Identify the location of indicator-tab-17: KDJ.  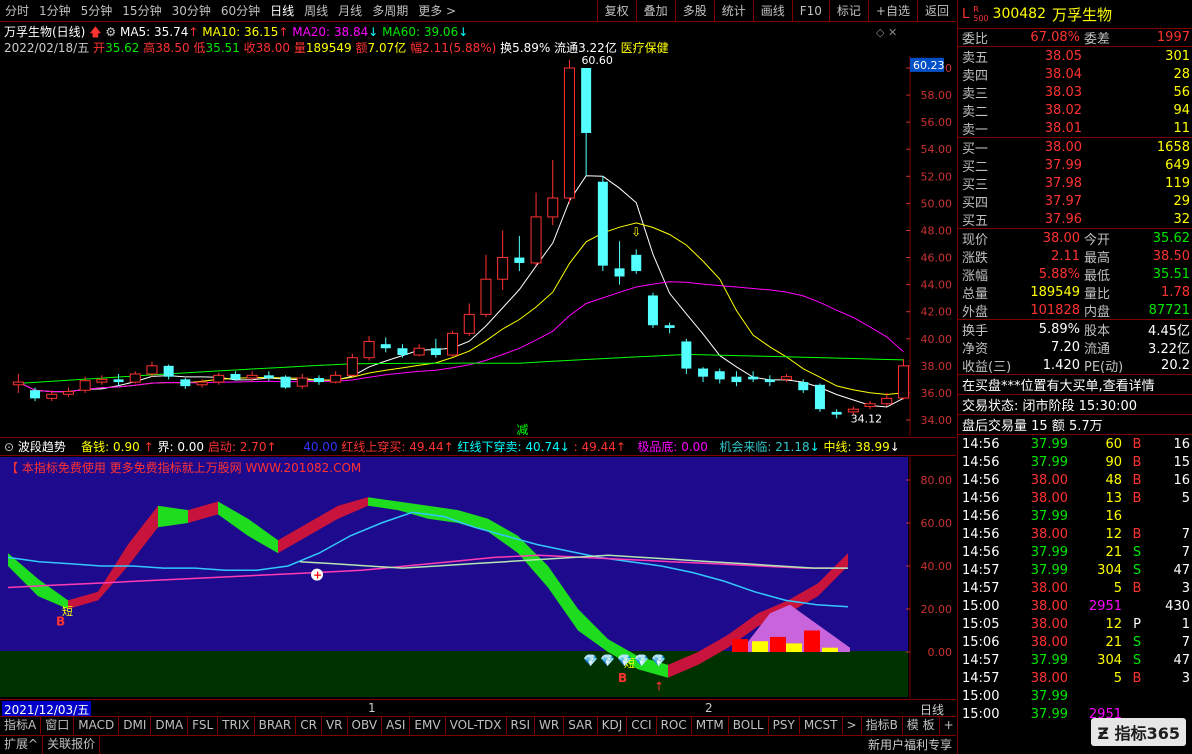
(613, 725).